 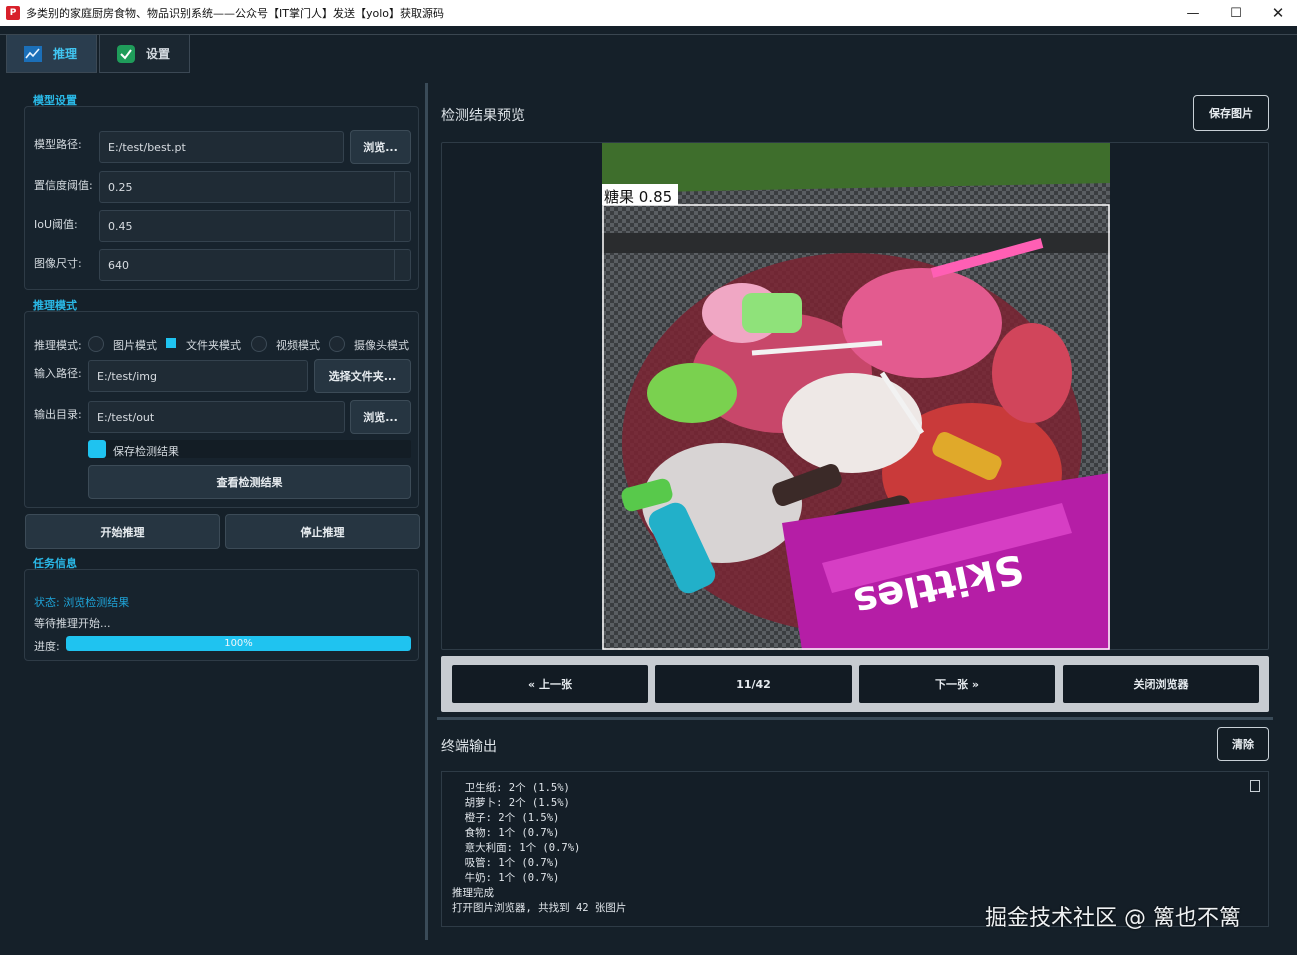 I want to click on status-text: 状态: 浏览检测结果, so click(x=82, y=602).